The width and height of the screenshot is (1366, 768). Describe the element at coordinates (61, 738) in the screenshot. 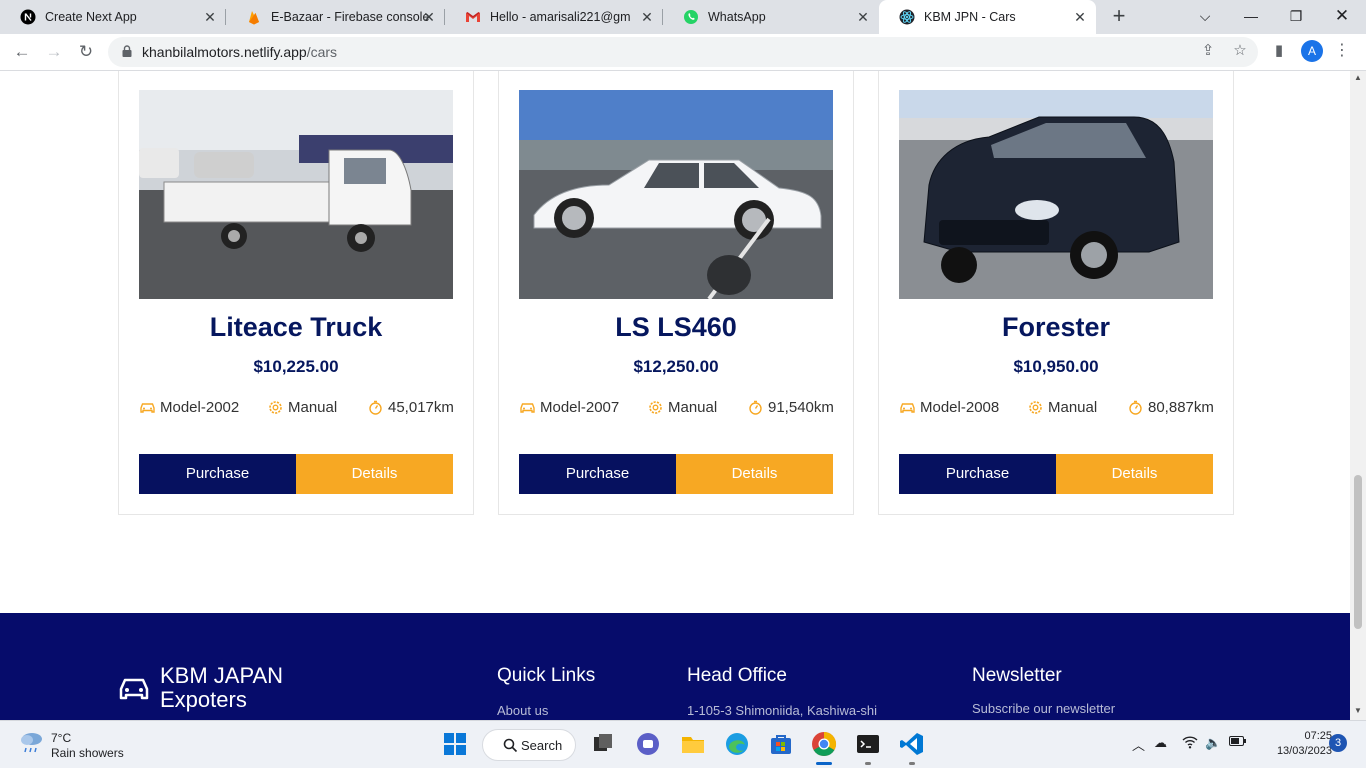

I see `weather-temperature: 7°C` at that location.